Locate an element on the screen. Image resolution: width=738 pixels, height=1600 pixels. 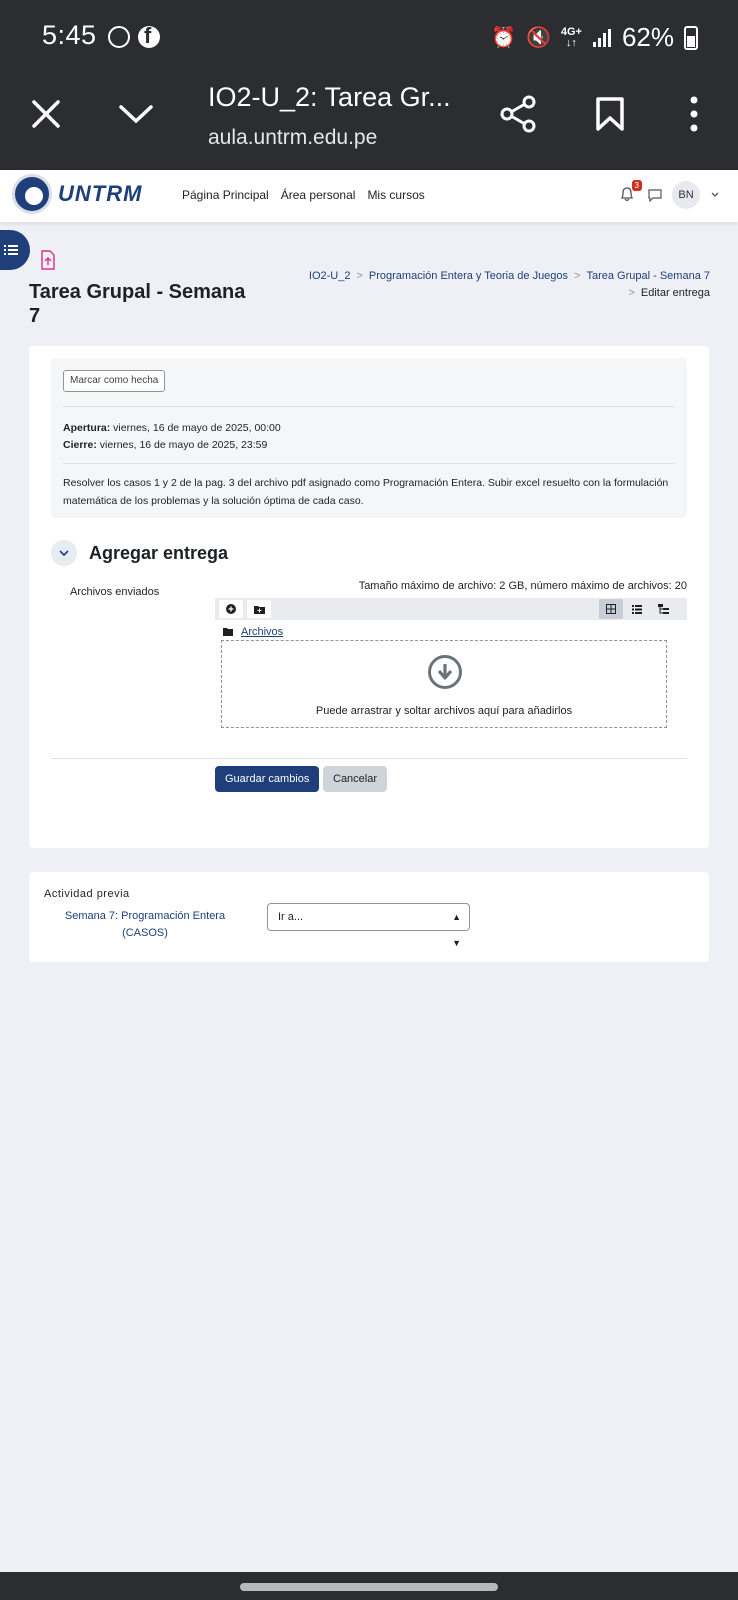
folder-icon is located at coordinates (228, 632).